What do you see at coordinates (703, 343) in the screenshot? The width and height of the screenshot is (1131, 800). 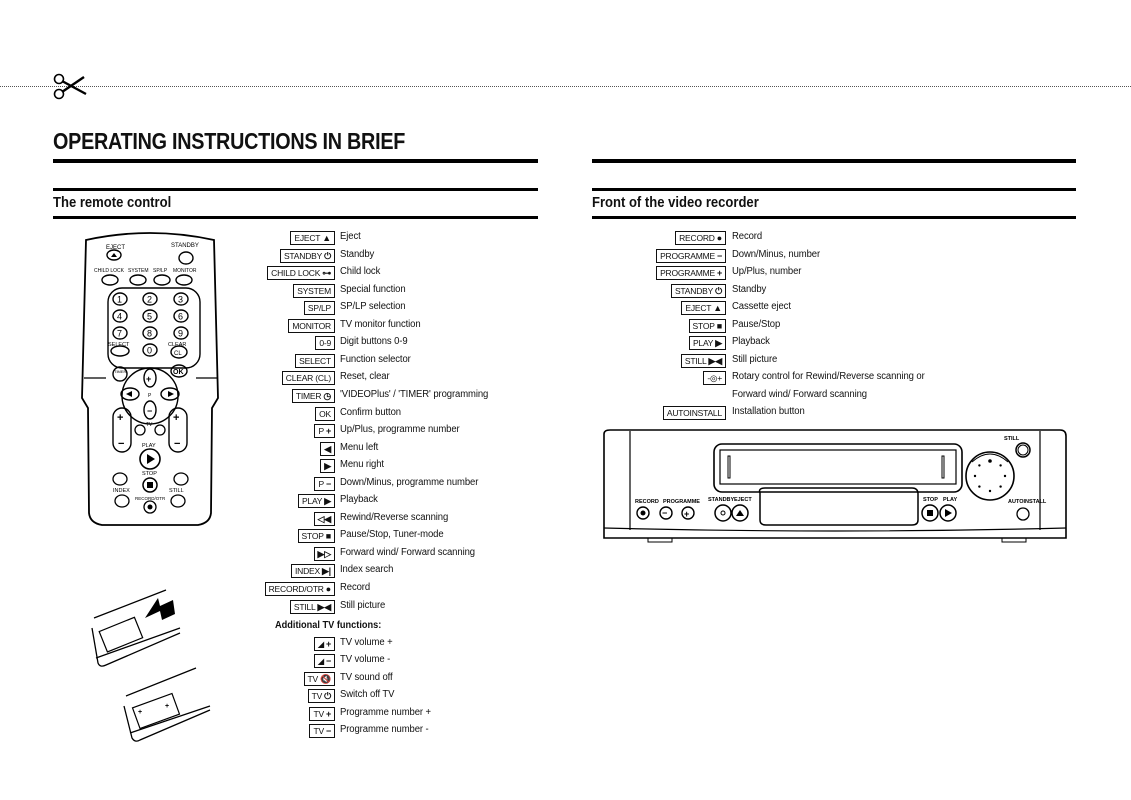 I see `key-text: PLAY` at bounding box center [703, 343].